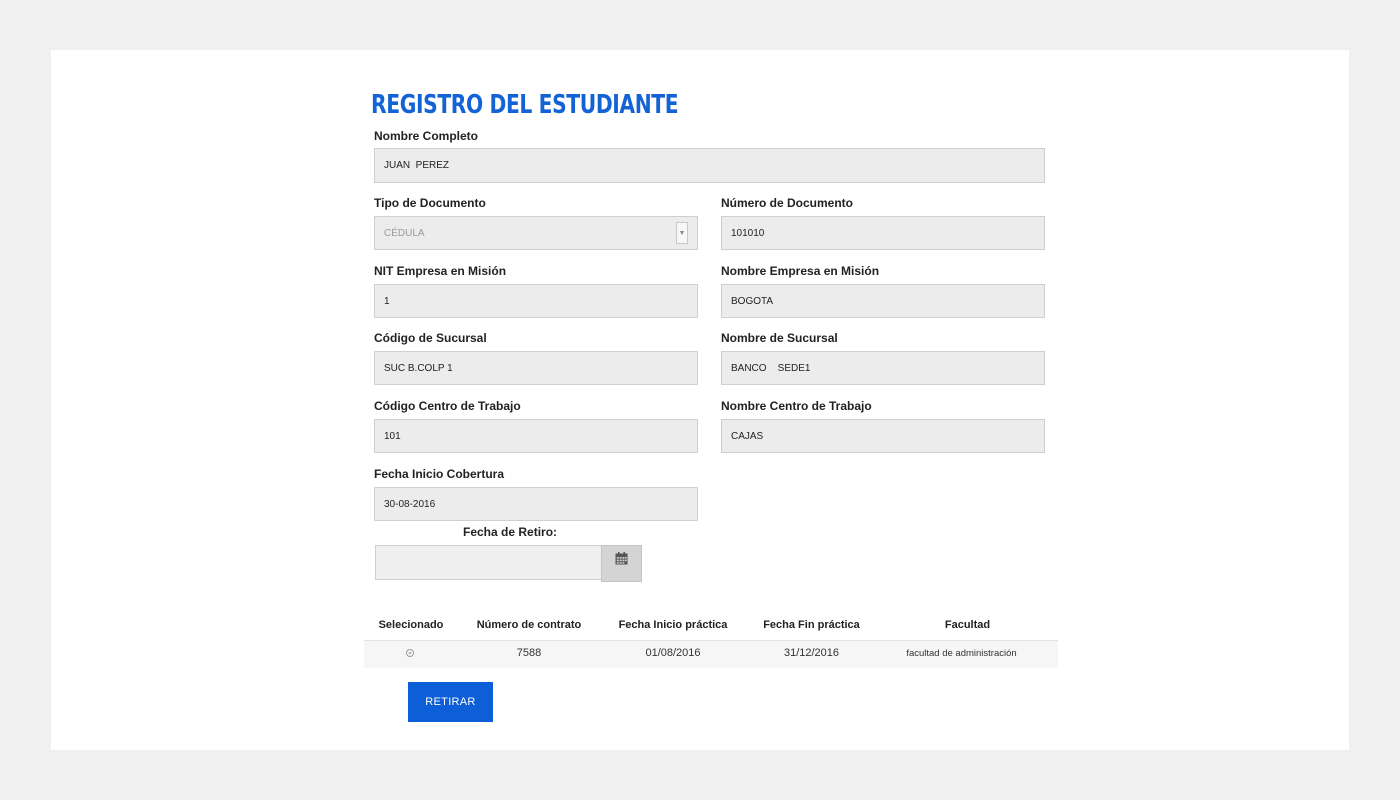 This screenshot has height=800, width=1400. What do you see at coordinates (536, 504) in the screenshot?
I see `fecha-inicio-field: 30-08-2016` at bounding box center [536, 504].